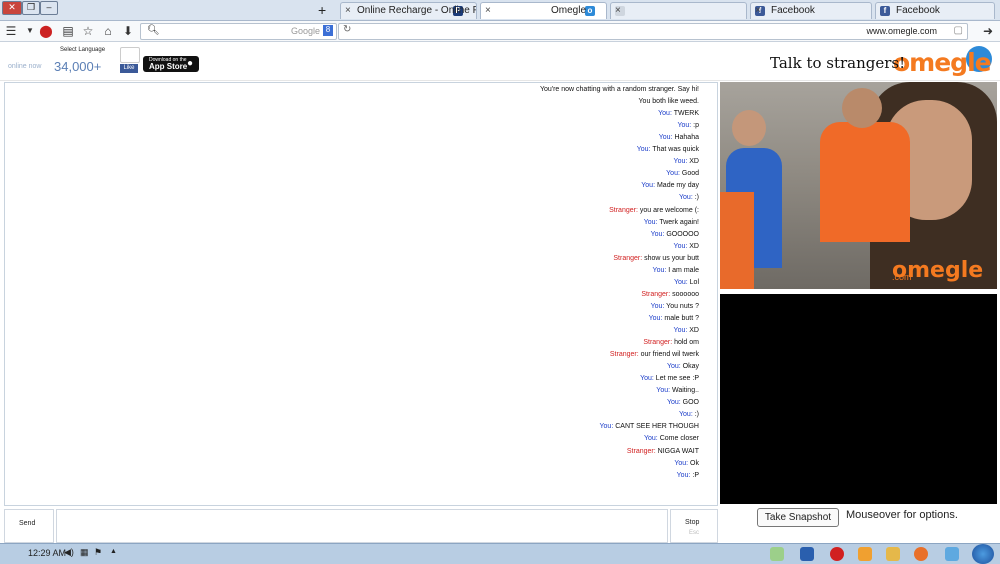 The image size is (1000, 564). I want to click on chat-message-text: :P, so click(695, 475).